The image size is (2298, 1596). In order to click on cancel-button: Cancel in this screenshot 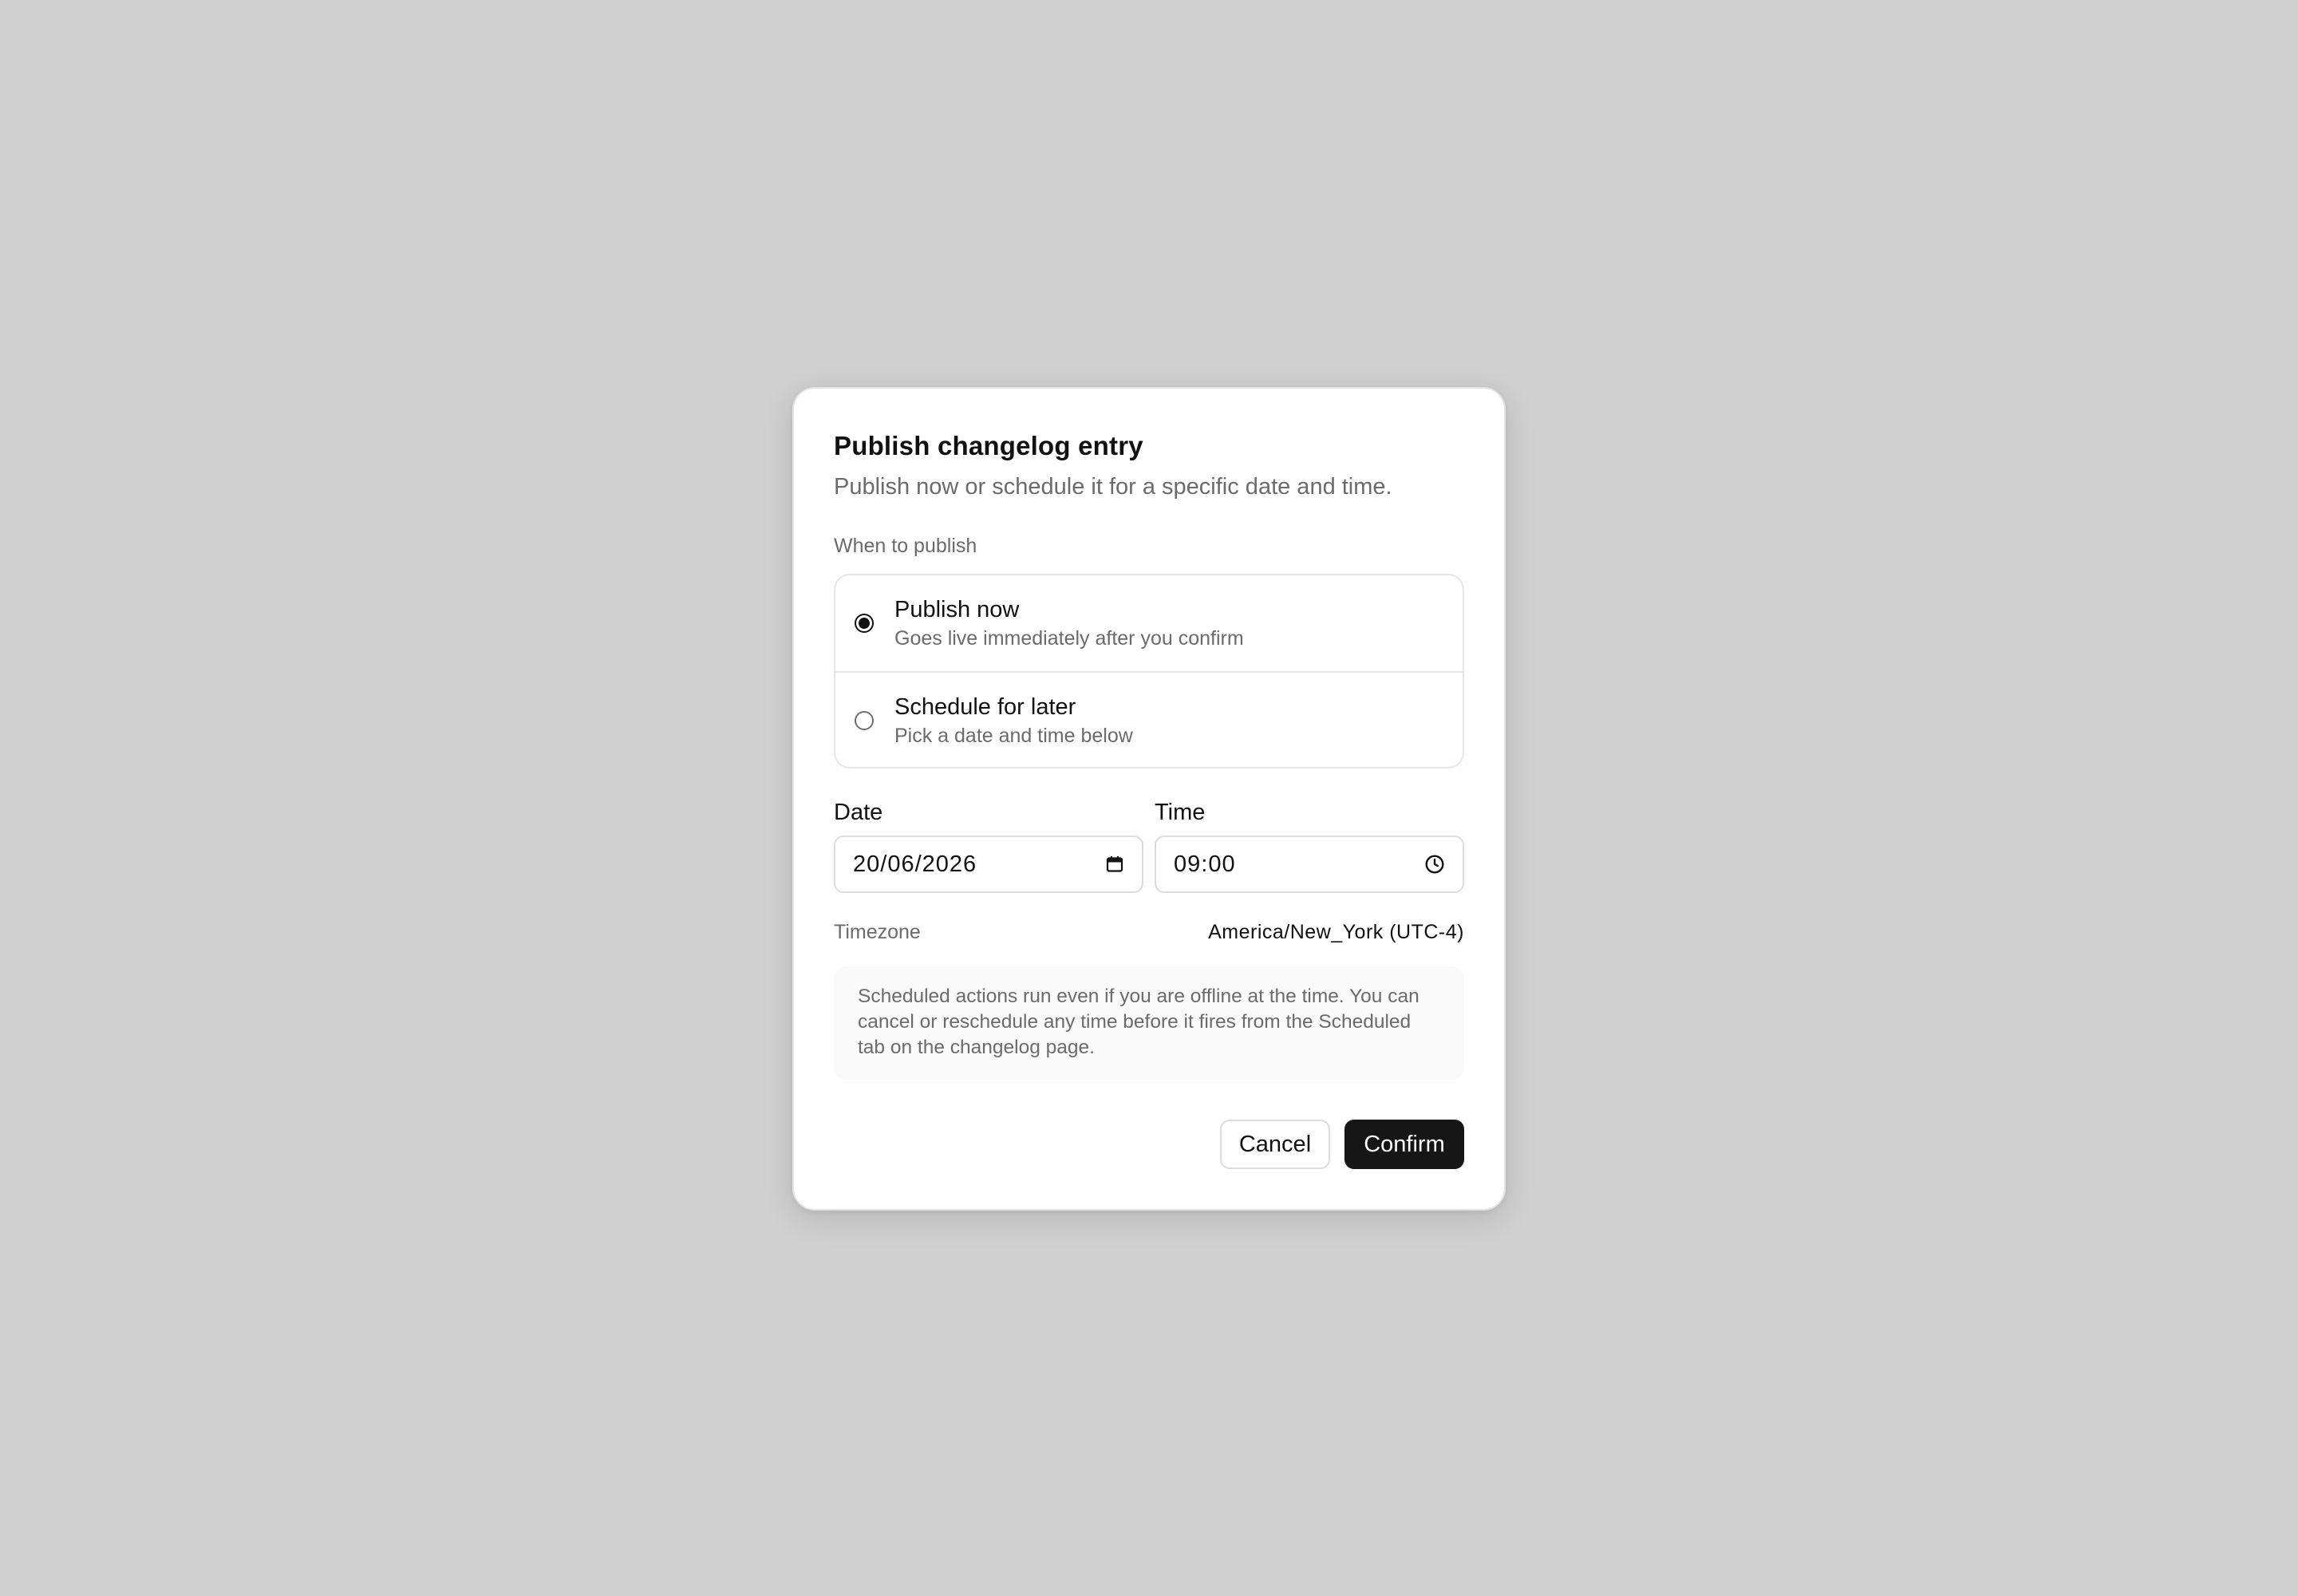, I will do `click(1275, 1144)`.